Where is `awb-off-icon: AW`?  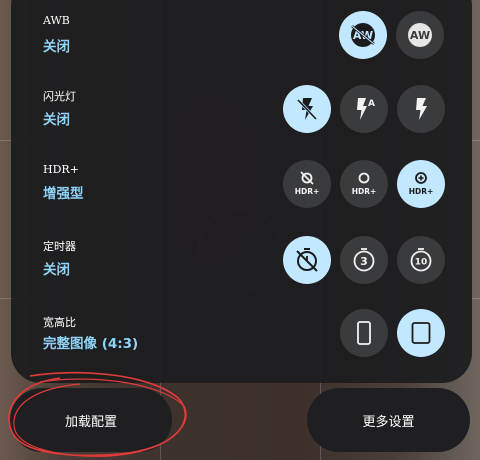 awb-off-icon: AW is located at coordinates (363, 35).